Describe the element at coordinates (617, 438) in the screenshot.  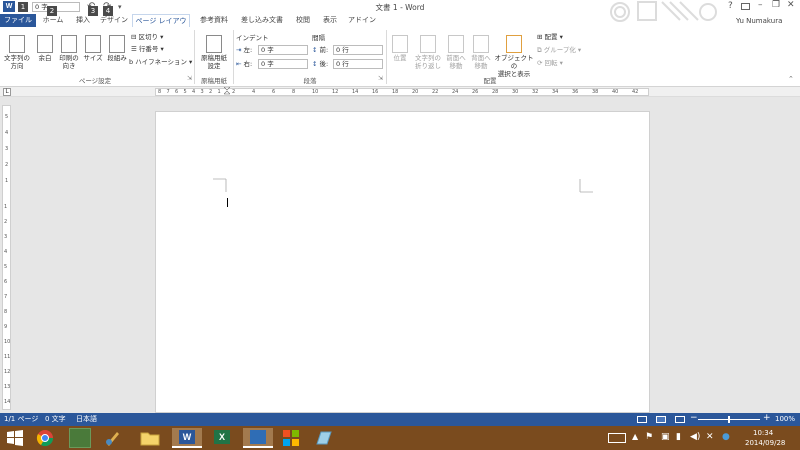
I see `keyboard-icon` at that location.